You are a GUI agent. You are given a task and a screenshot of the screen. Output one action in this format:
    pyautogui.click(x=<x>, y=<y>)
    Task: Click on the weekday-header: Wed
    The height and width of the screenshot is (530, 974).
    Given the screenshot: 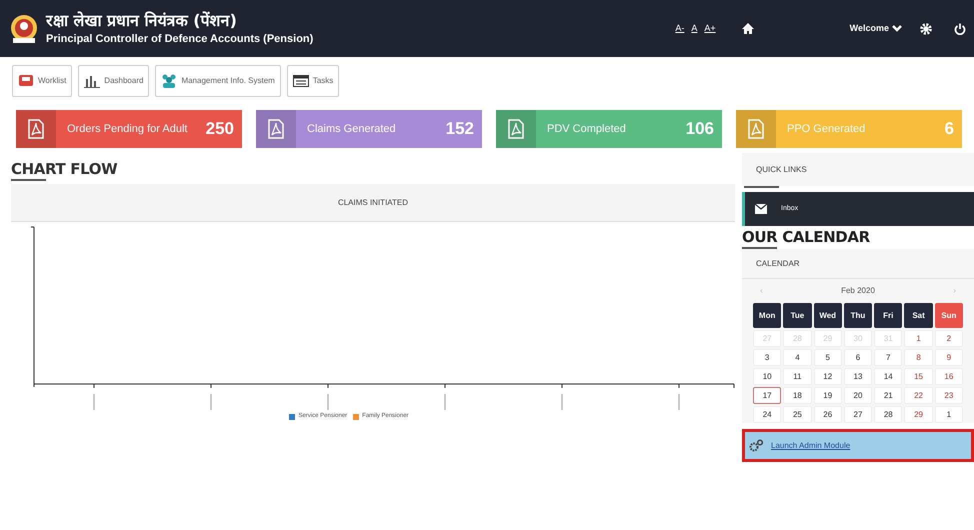 What is the action you would take?
    pyautogui.click(x=828, y=315)
    